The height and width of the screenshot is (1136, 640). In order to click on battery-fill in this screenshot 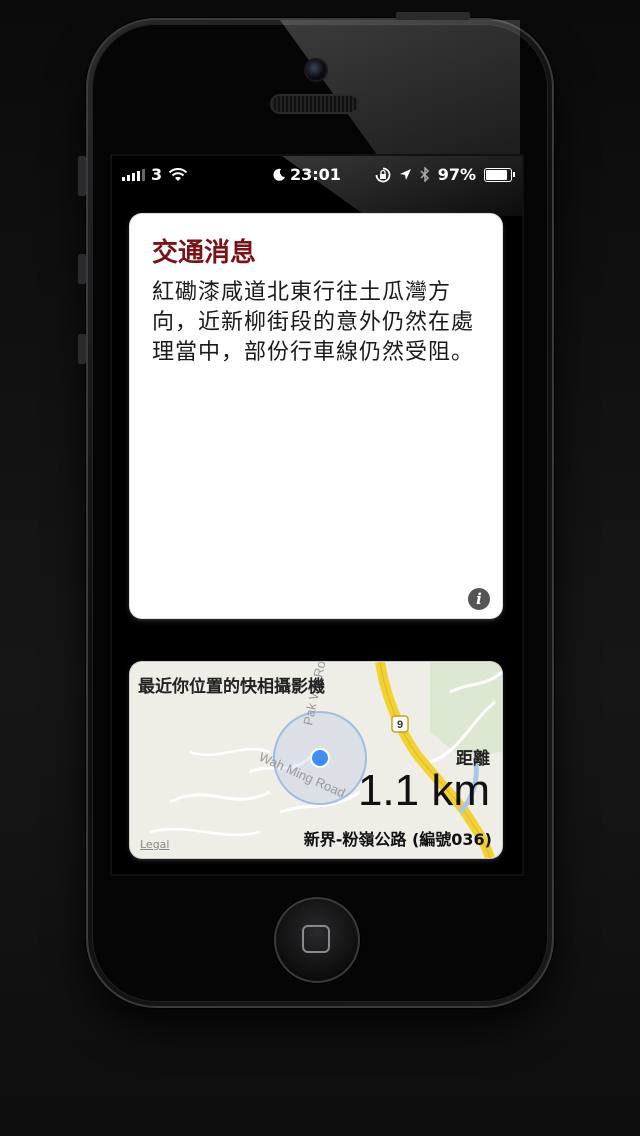, I will do `click(496, 174)`.